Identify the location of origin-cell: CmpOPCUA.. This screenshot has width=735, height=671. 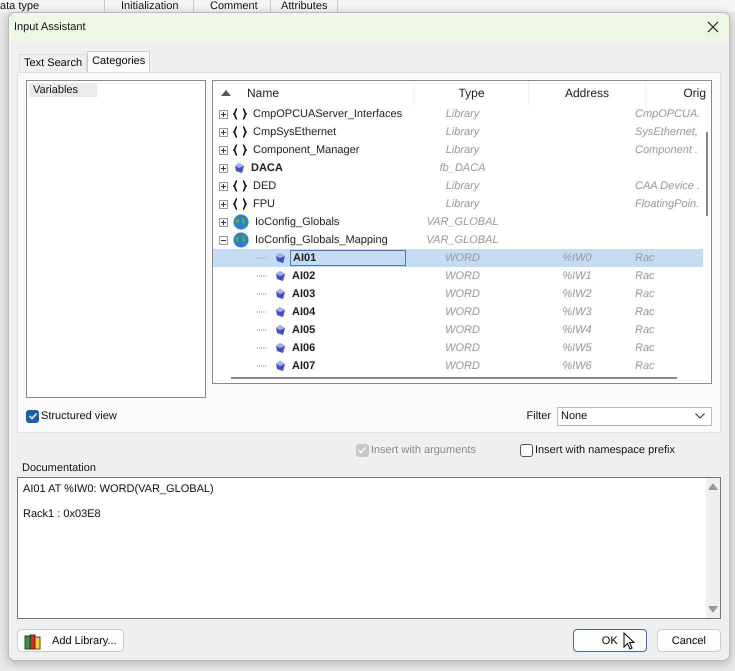
(667, 114).